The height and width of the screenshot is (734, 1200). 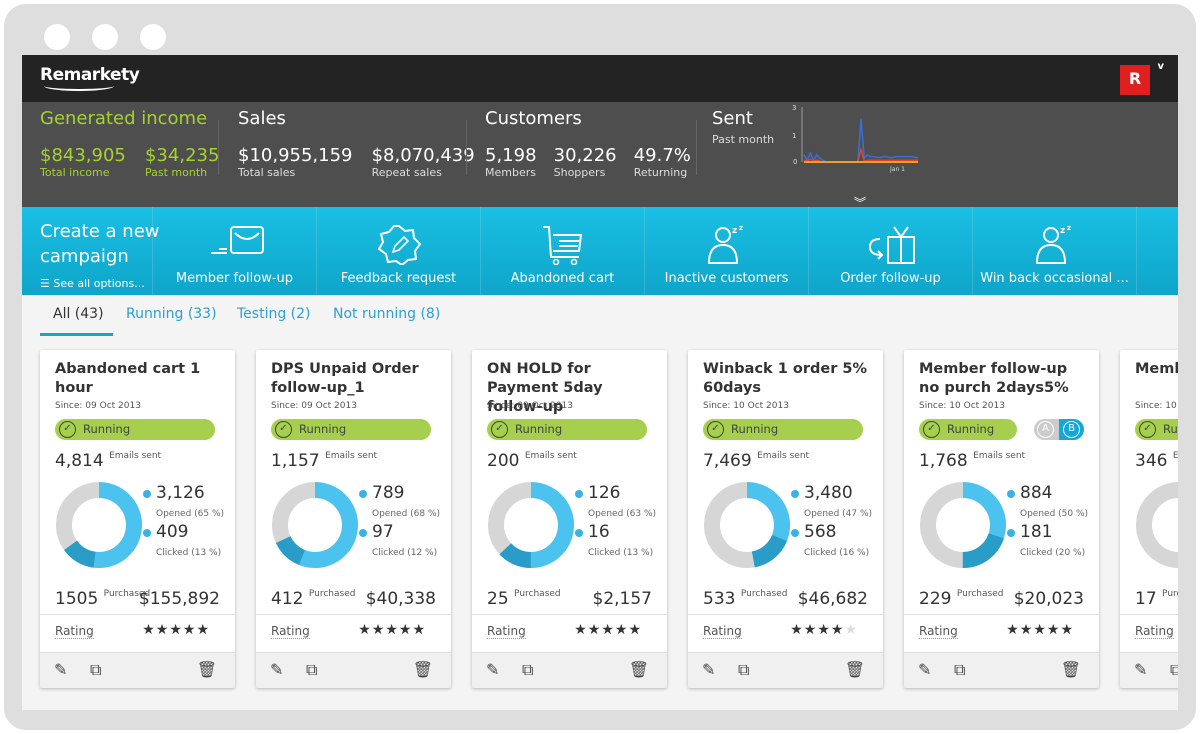 I want to click on rating-row: Rating, so click(x=1149, y=632).